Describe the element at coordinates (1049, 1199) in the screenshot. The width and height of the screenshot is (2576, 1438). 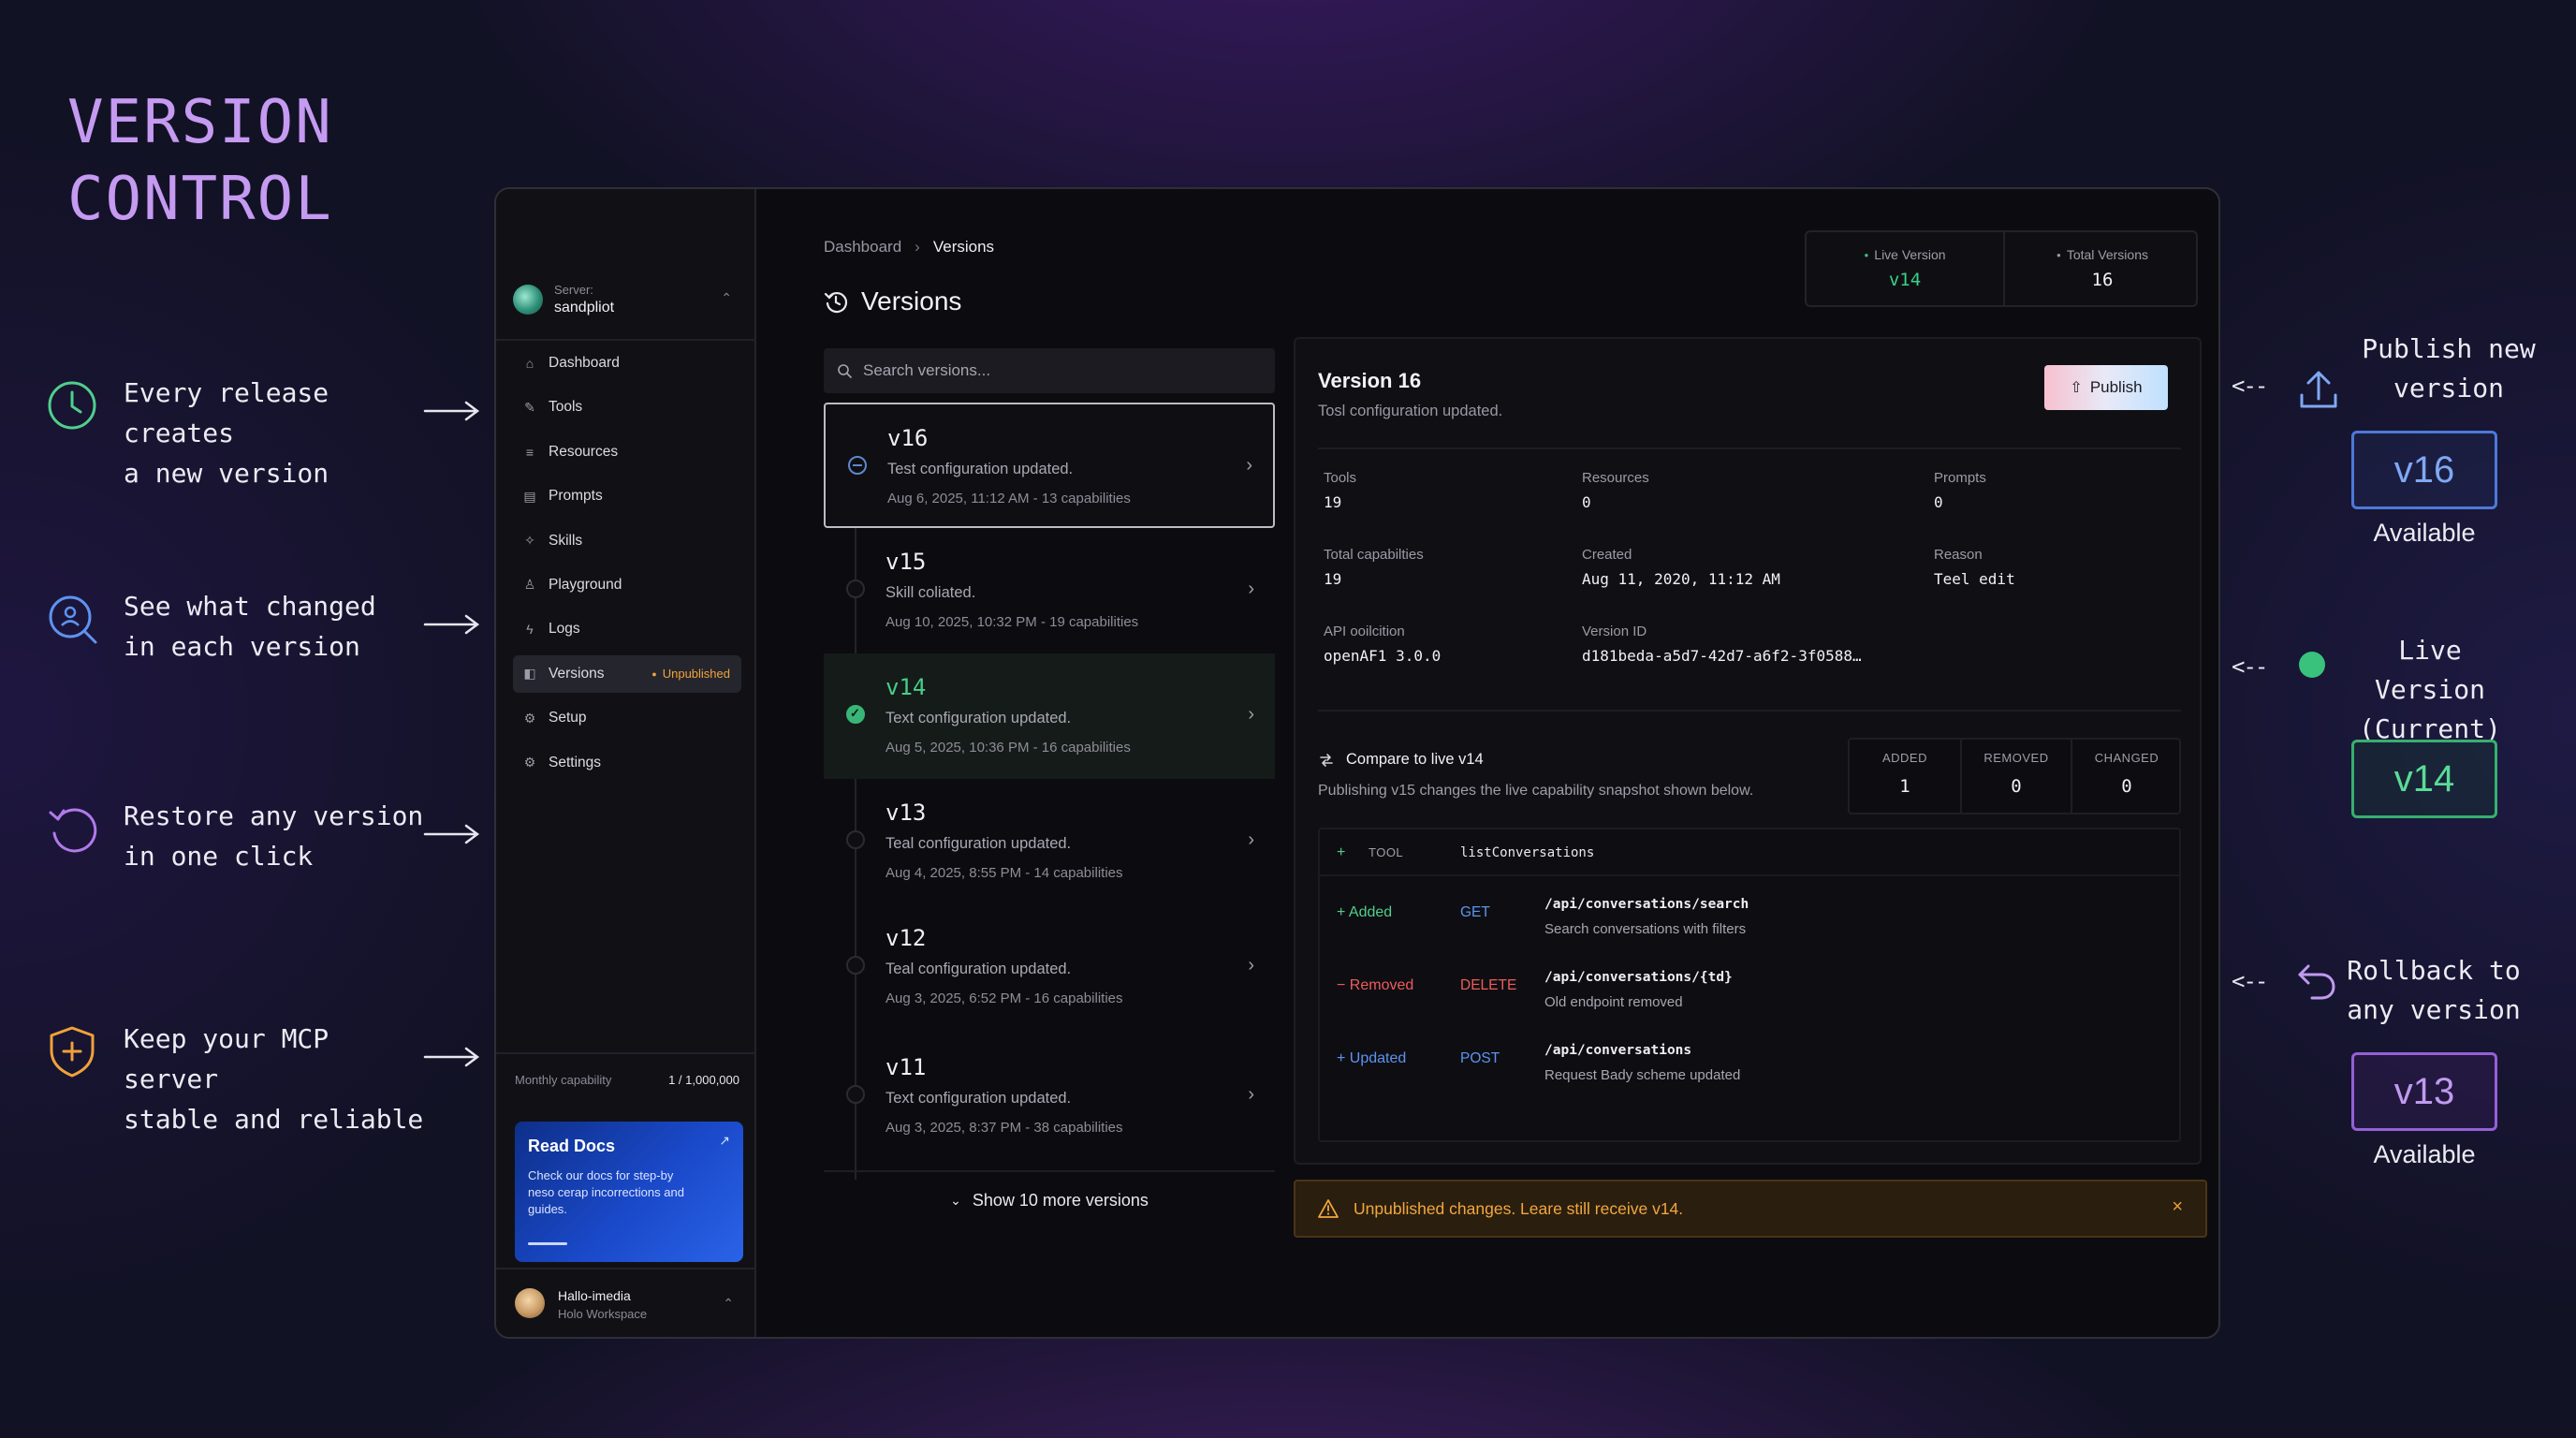
I see `show-more-button: ⌄ Show 10 more versions` at that location.